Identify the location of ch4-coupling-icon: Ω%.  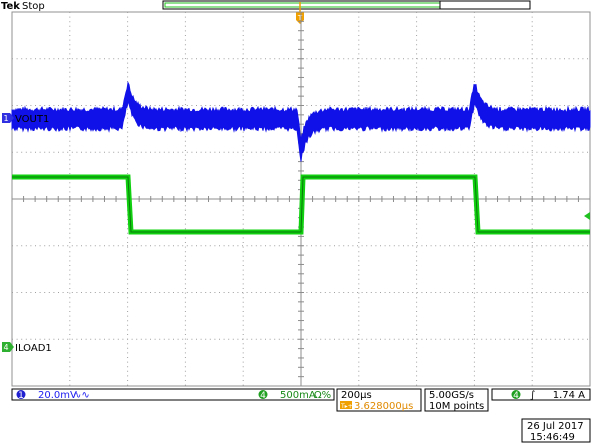
(322, 395).